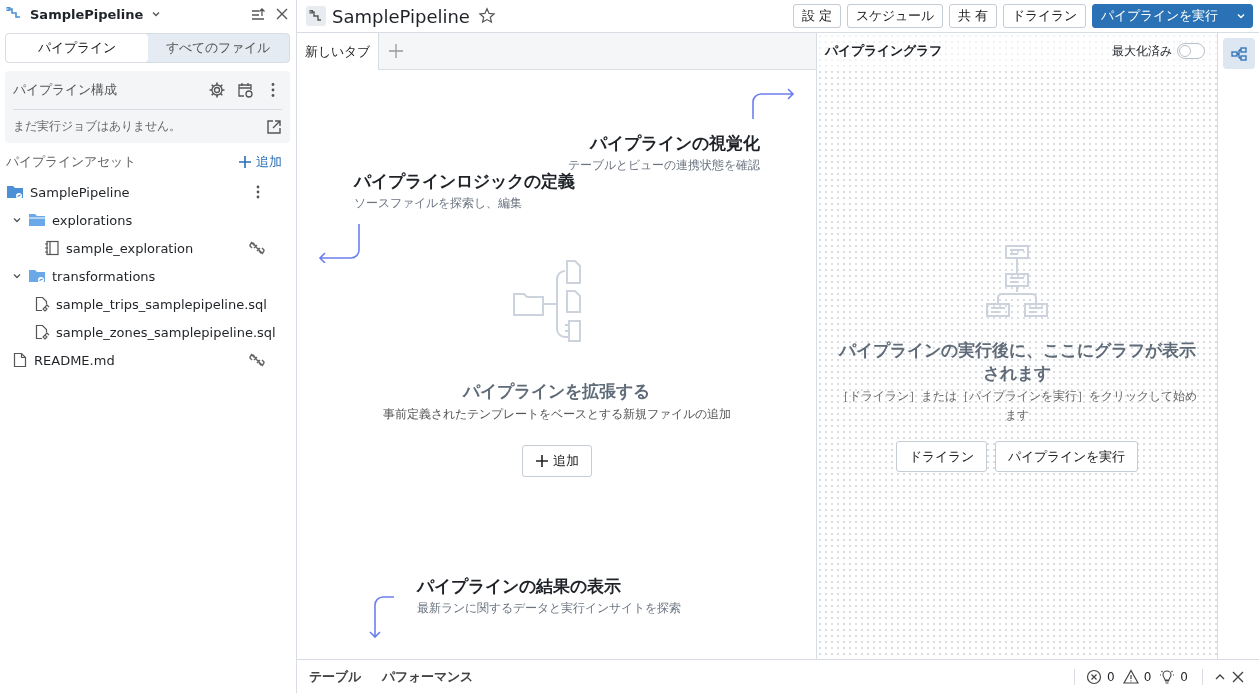 This screenshot has width=1259, height=693. What do you see at coordinates (1147, 676) in the screenshot?
I see `warning-count: 0` at bounding box center [1147, 676].